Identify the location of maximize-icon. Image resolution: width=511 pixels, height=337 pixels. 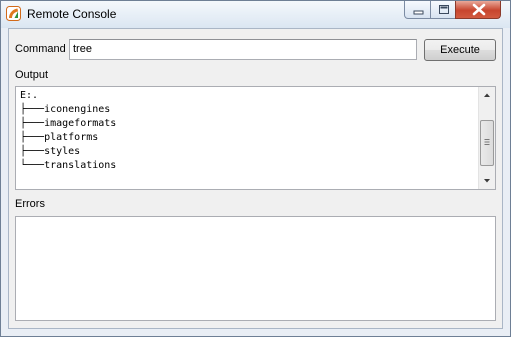
(444, 9).